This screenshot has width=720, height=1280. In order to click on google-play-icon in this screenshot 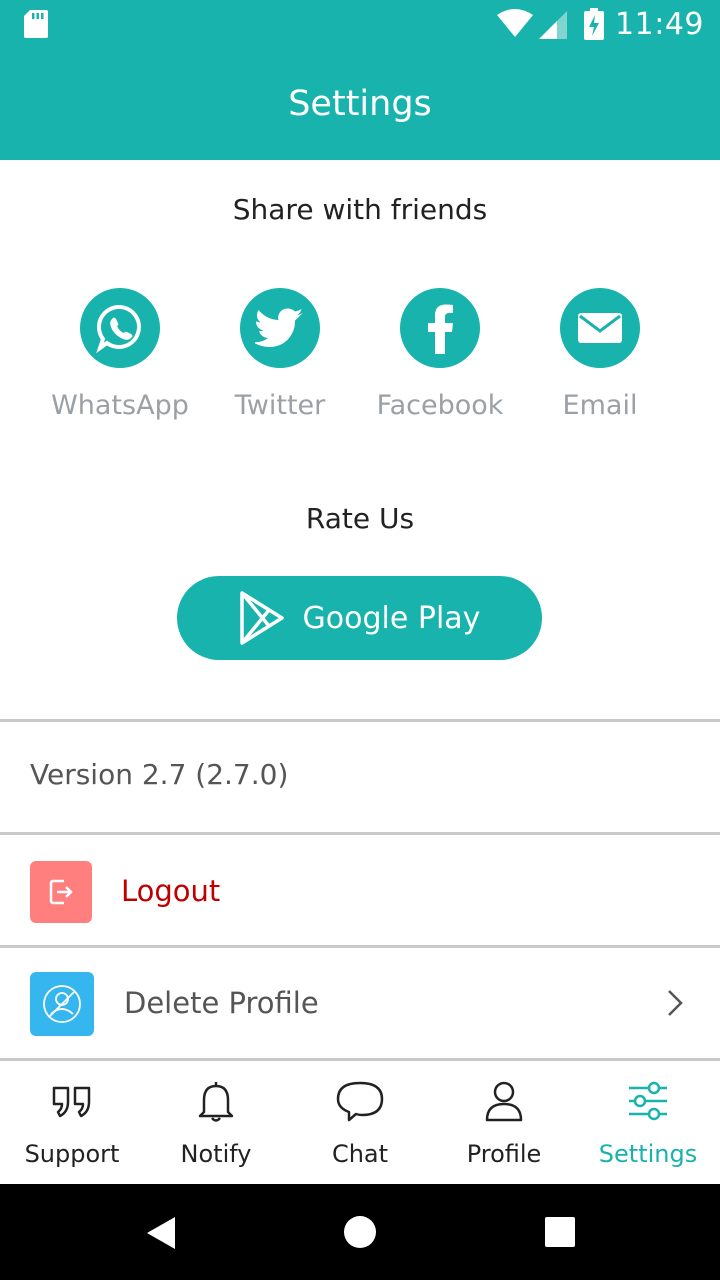, I will do `click(261, 618)`.